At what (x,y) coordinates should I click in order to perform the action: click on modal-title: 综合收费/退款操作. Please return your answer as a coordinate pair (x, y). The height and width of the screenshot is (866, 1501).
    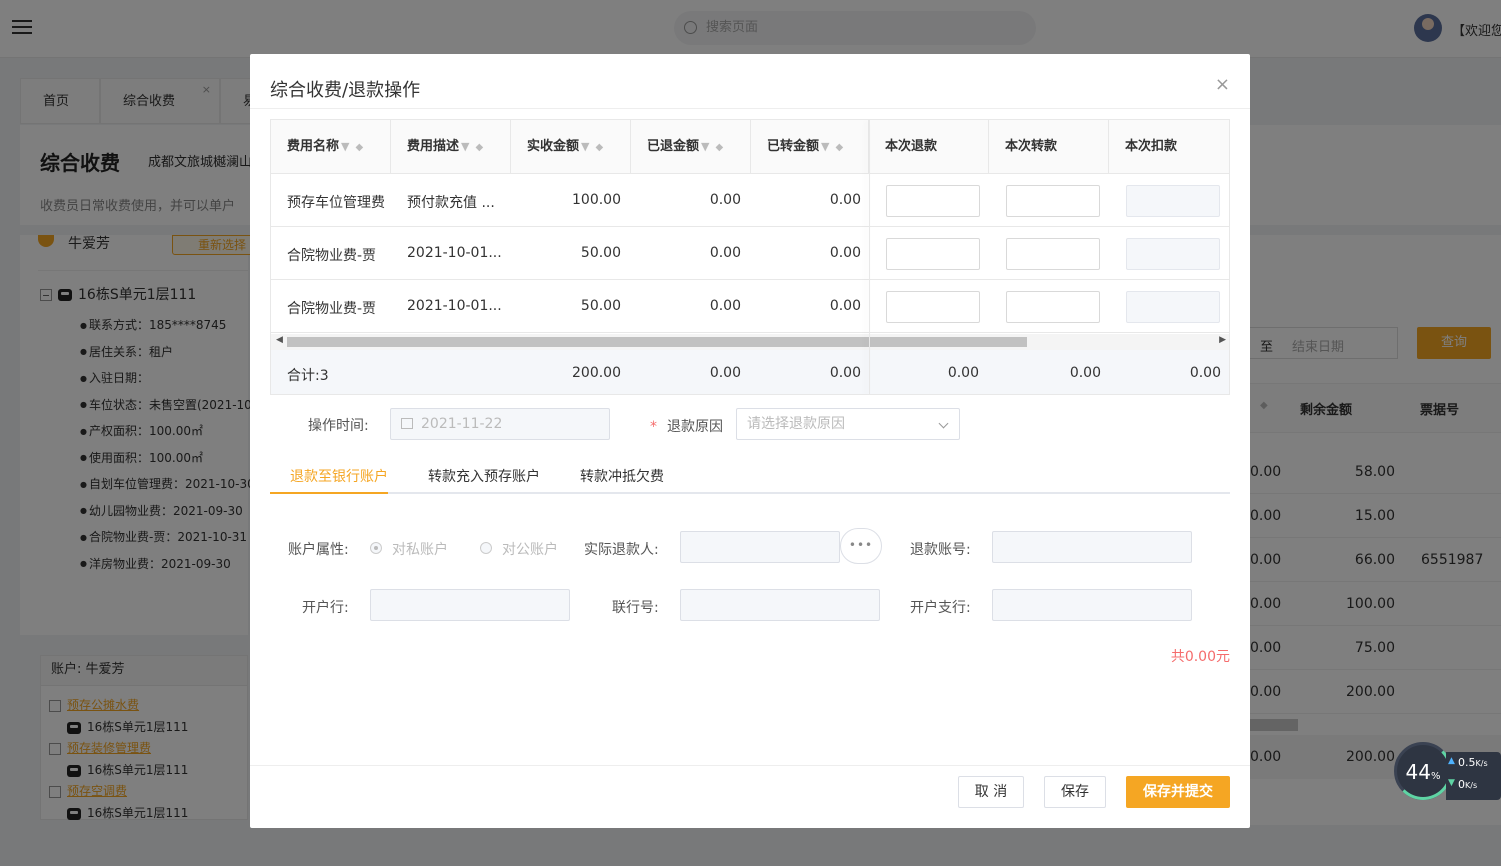
    Looking at the image, I should click on (345, 90).